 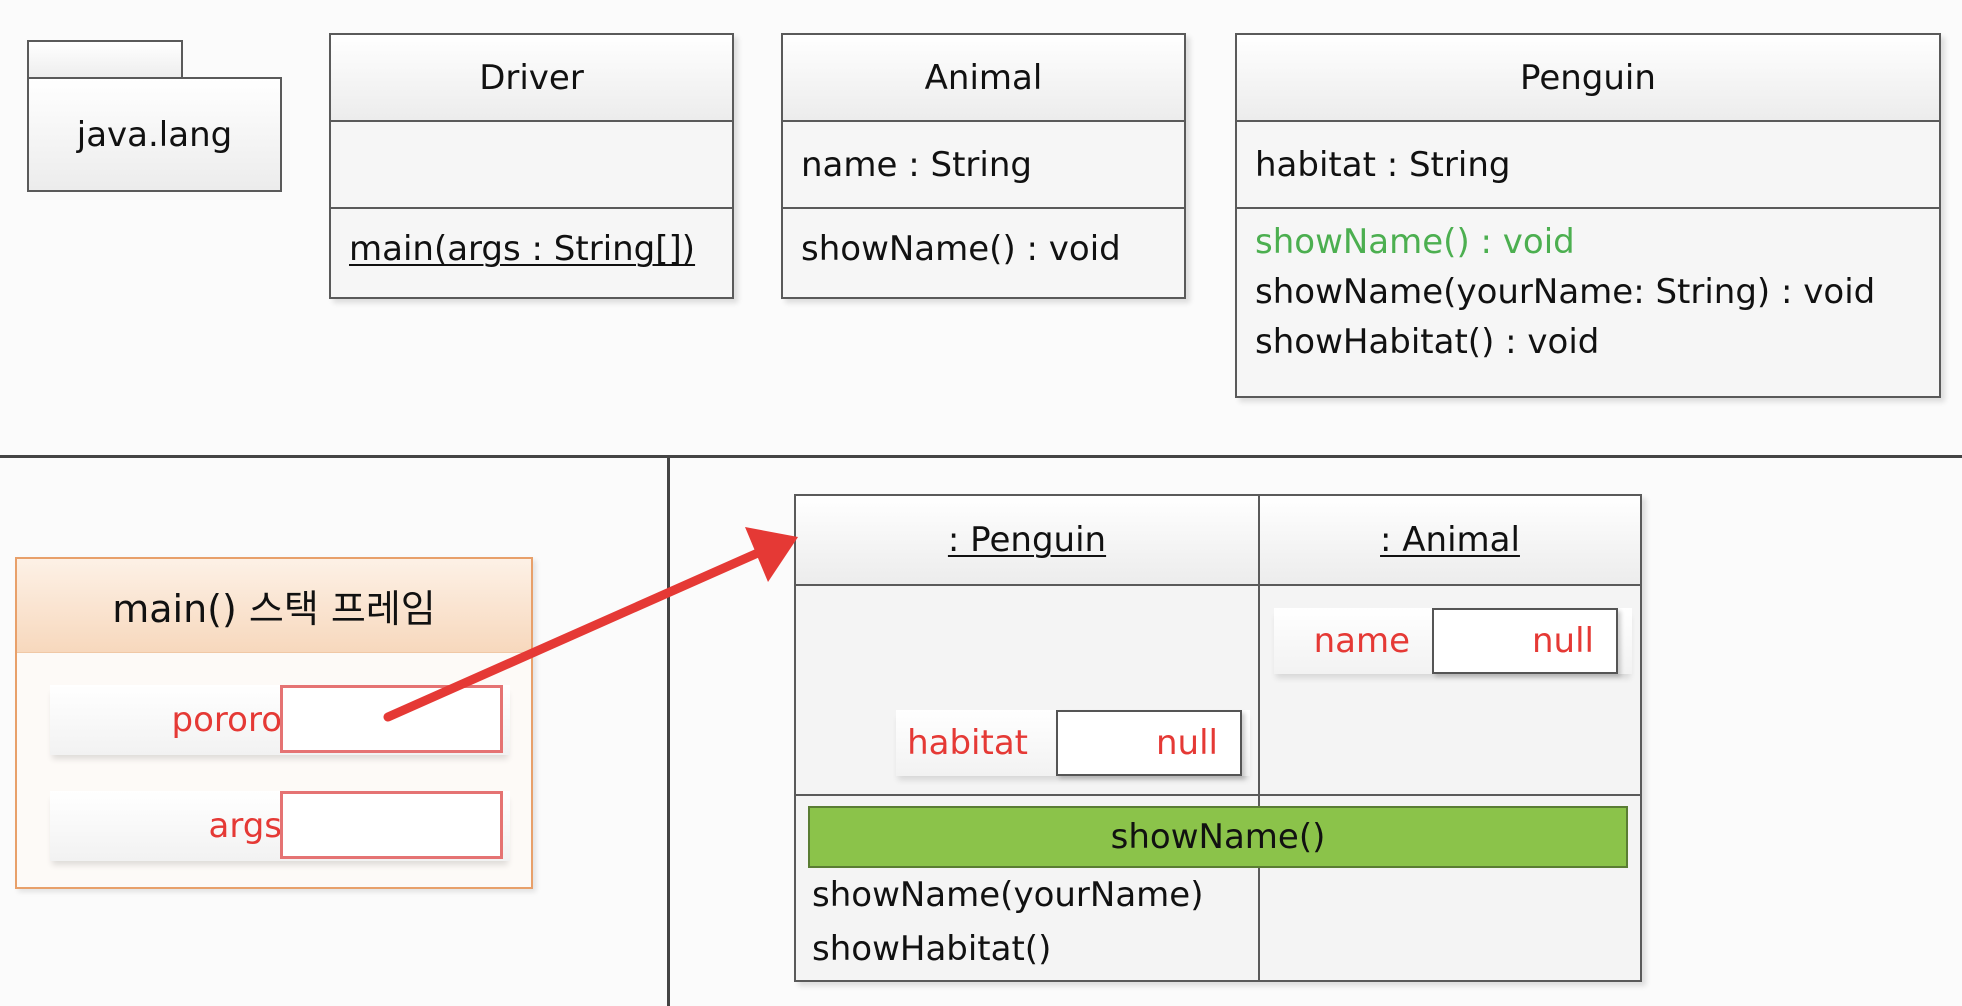 I want to click on reference-arrow, so click(x=590, y=624).